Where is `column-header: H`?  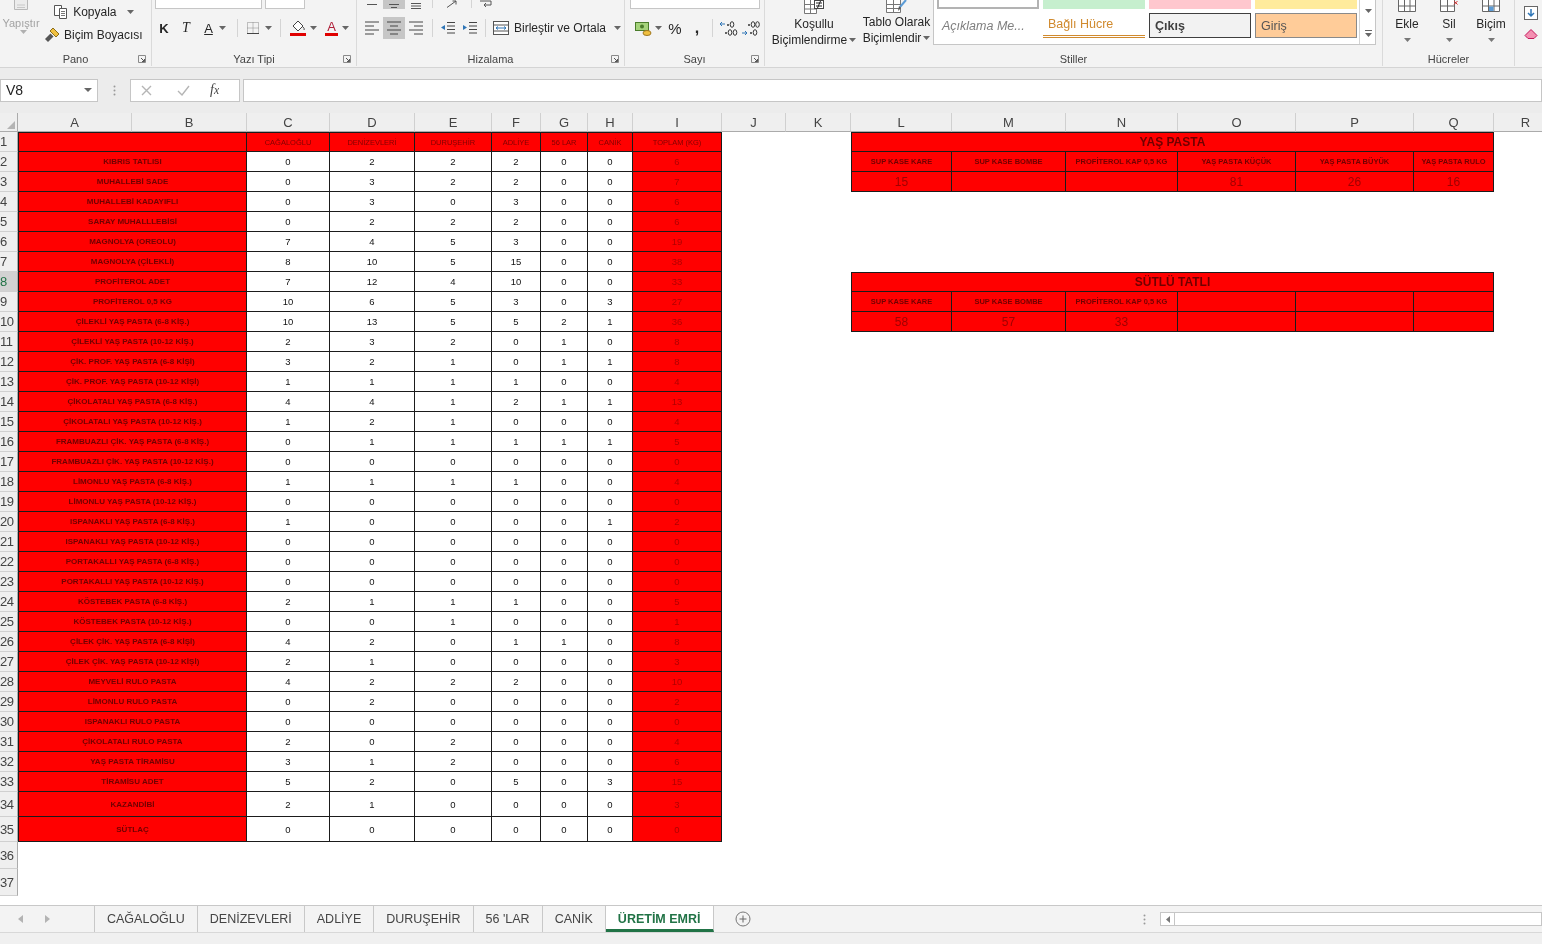
column-header: H is located at coordinates (610, 122).